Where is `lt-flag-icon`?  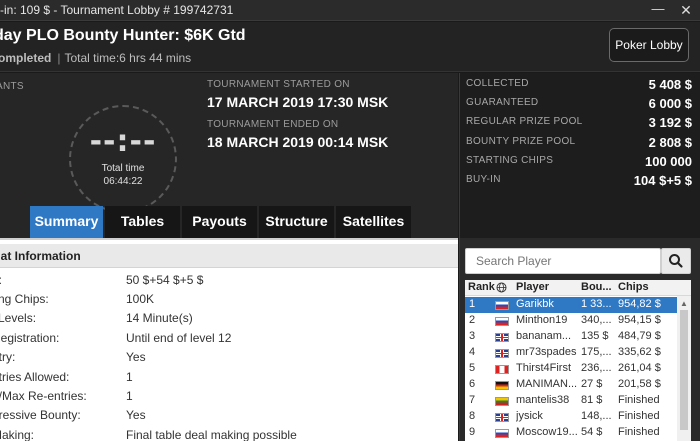
lt-flag-icon is located at coordinates (502, 401).